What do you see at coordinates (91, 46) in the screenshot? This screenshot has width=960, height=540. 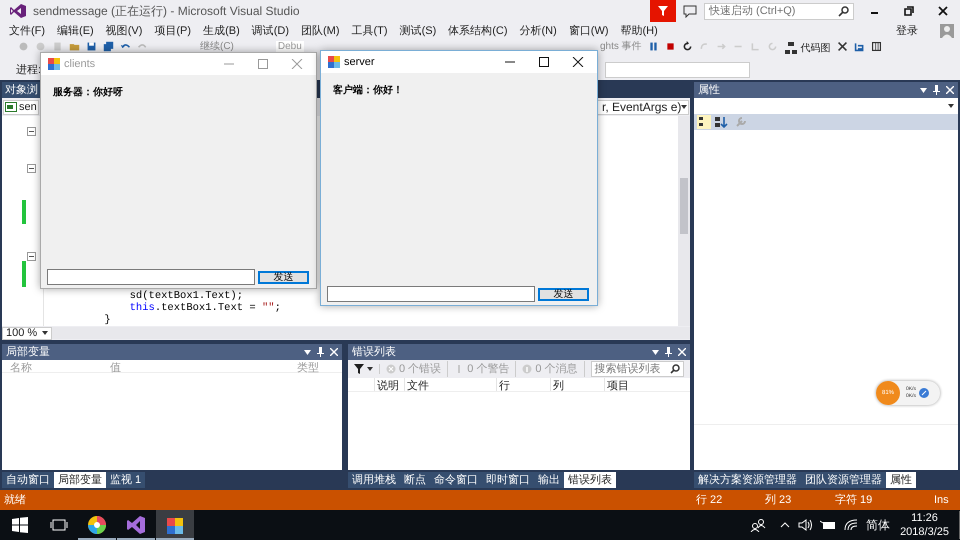 I see `save-icon` at bounding box center [91, 46].